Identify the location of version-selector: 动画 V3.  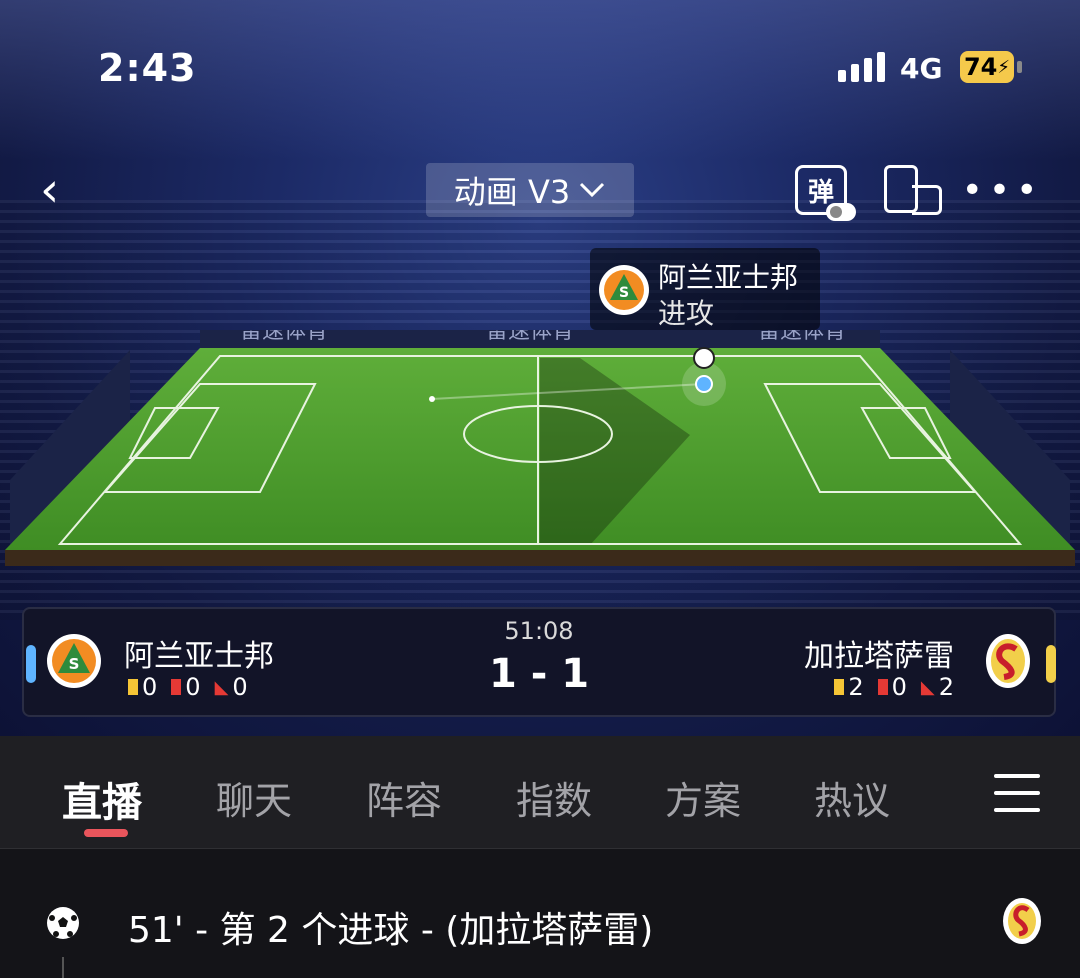
(530, 190).